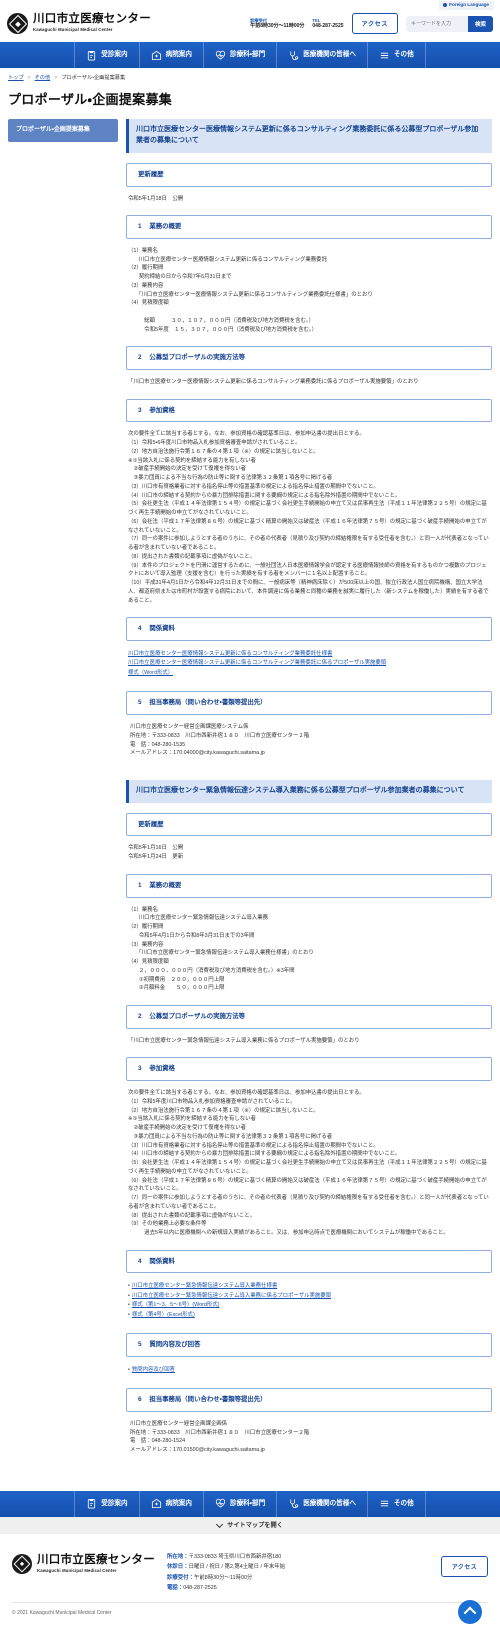 This screenshot has width=500, height=1628. I want to click on breadcrumb-item-current: プロポーザル・企画提案募集, so click(93, 78).